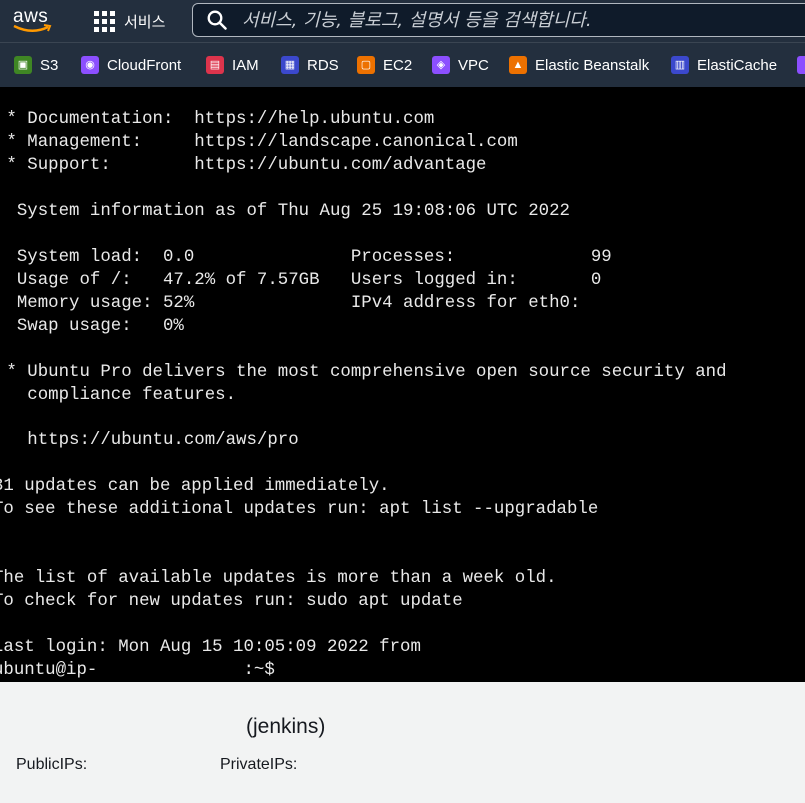 Image resolution: width=805 pixels, height=803 pixels. Describe the element at coordinates (217, 119) in the screenshot. I see `terminal-line: * Documentation: https://help.ubuntu.com` at that location.